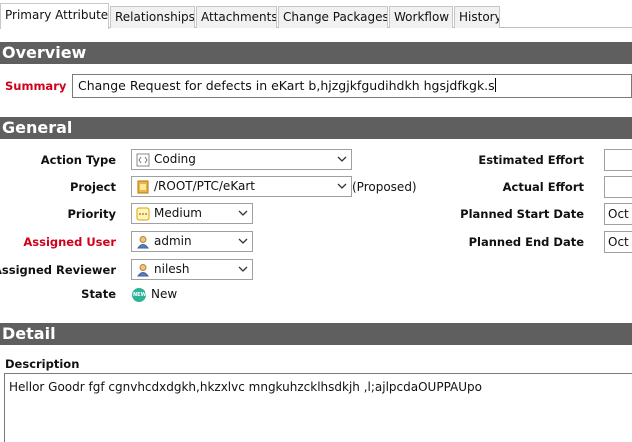  Describe the element at coordinates (526, 242) in the screenshot. I see `planned-end-date-label: Planned End Date` at that location.